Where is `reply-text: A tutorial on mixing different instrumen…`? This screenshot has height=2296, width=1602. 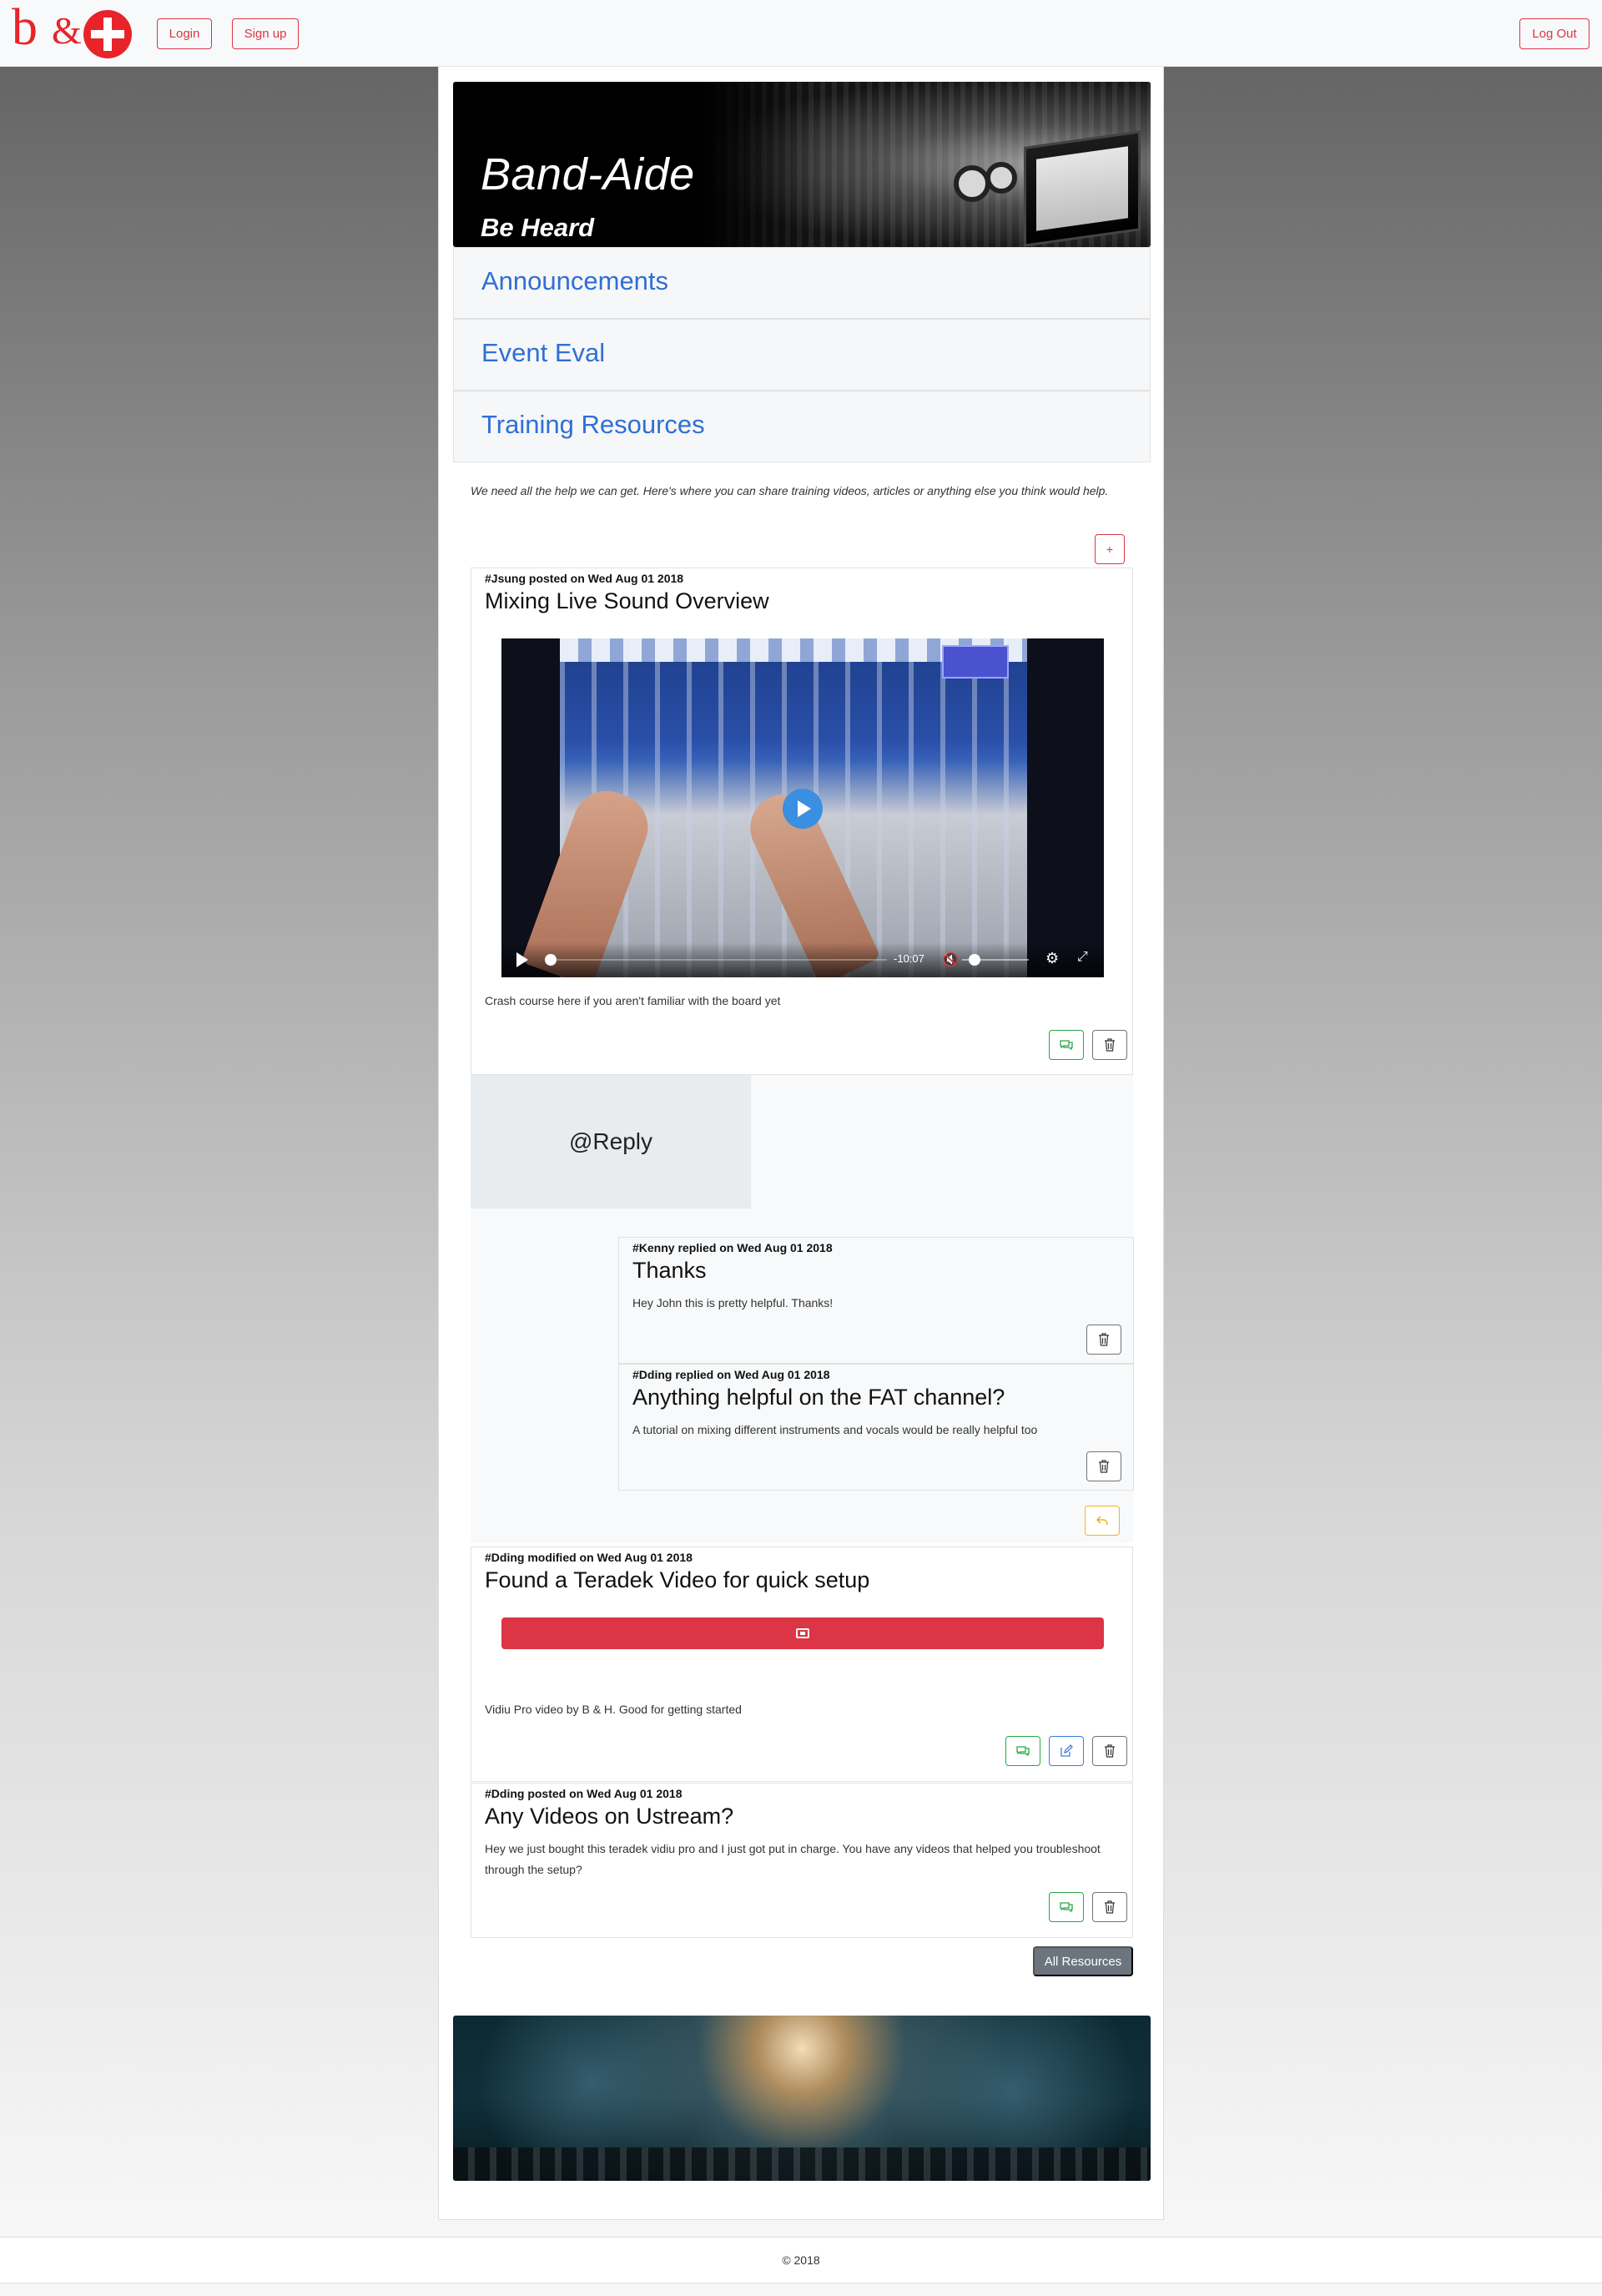 reply-text: A tutorial on mixing different instrumen… is located at coordinates (835, 1430).